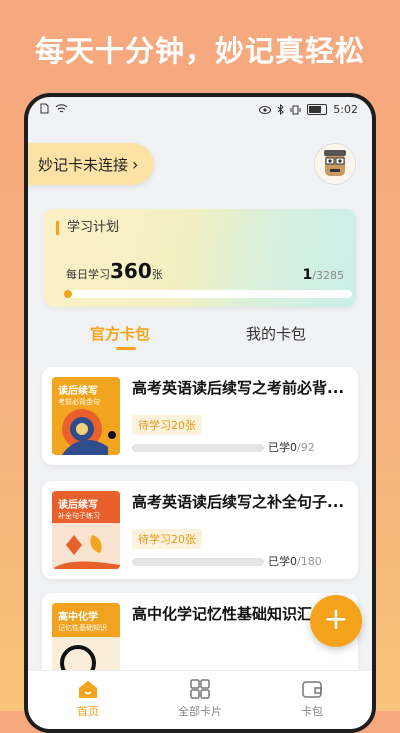 The height and width of the screenshot is (733, 400). What do you see at coordinates (200, 258) in the screenshot?
I see `study-plan-card: 学习计划 每日学习360张 1/3285` at bounding box center [200, 258].